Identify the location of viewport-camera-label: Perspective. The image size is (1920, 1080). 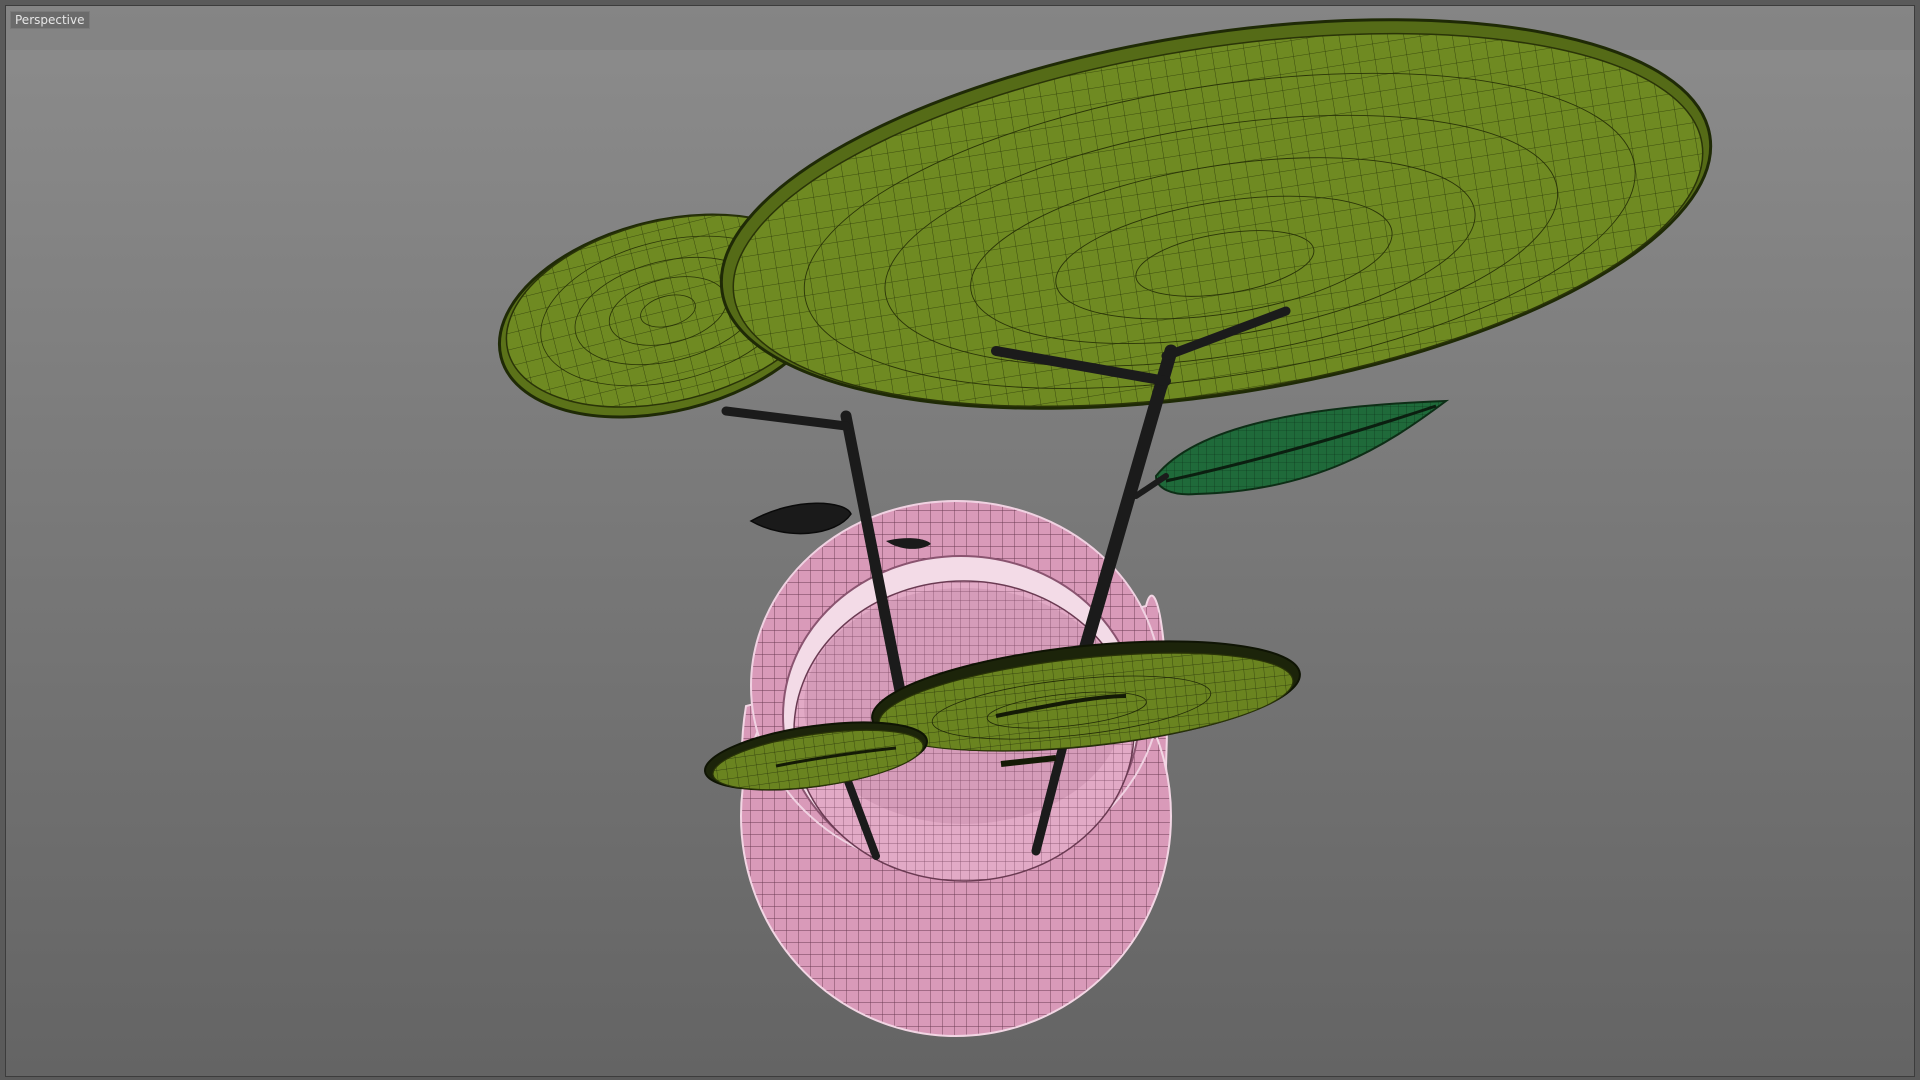
(50, 20).